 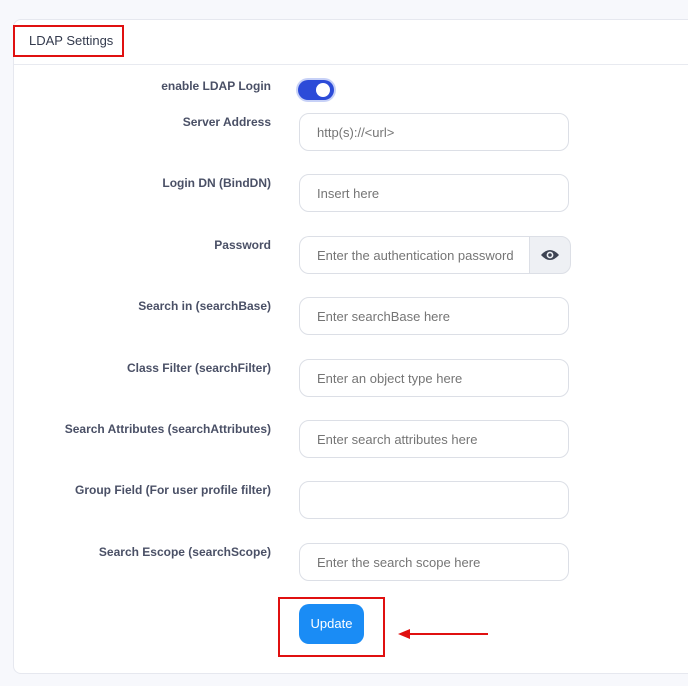 I want to click on search-in-label: Search in (searchBase), so click(x=204, y=306).